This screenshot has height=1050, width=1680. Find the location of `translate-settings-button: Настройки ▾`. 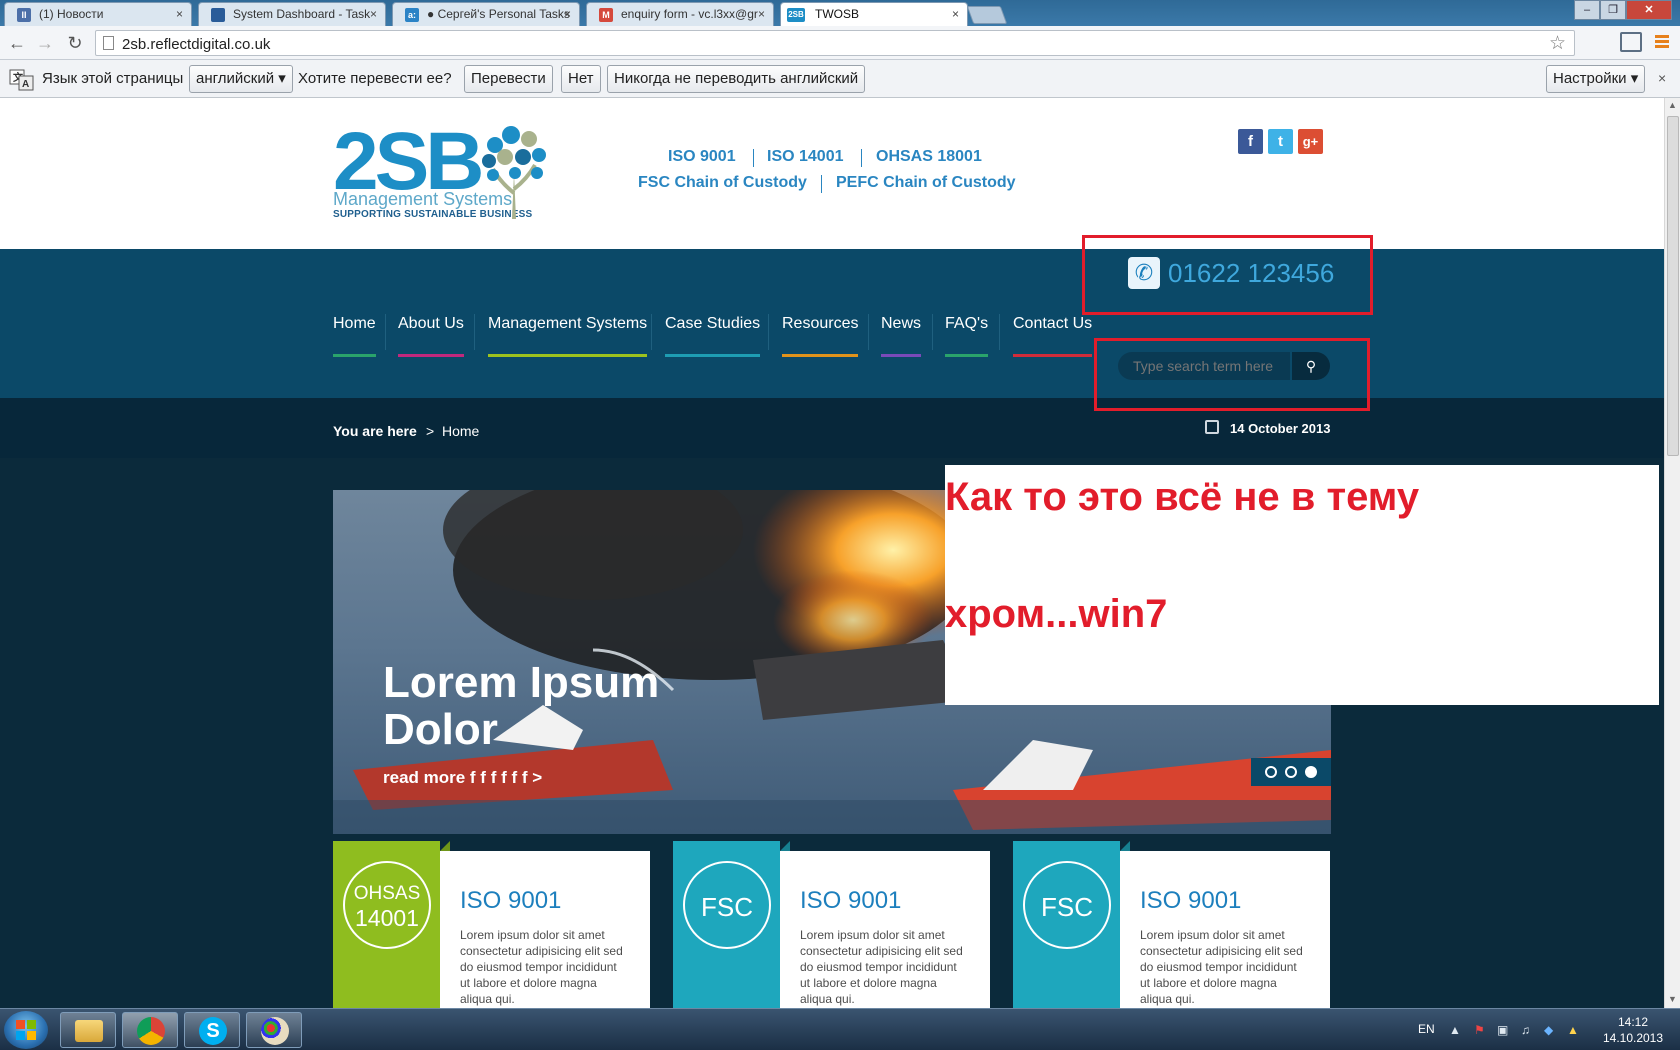

translate-settings-button: Настройки ▾ is located at coordinates (1596, 79).